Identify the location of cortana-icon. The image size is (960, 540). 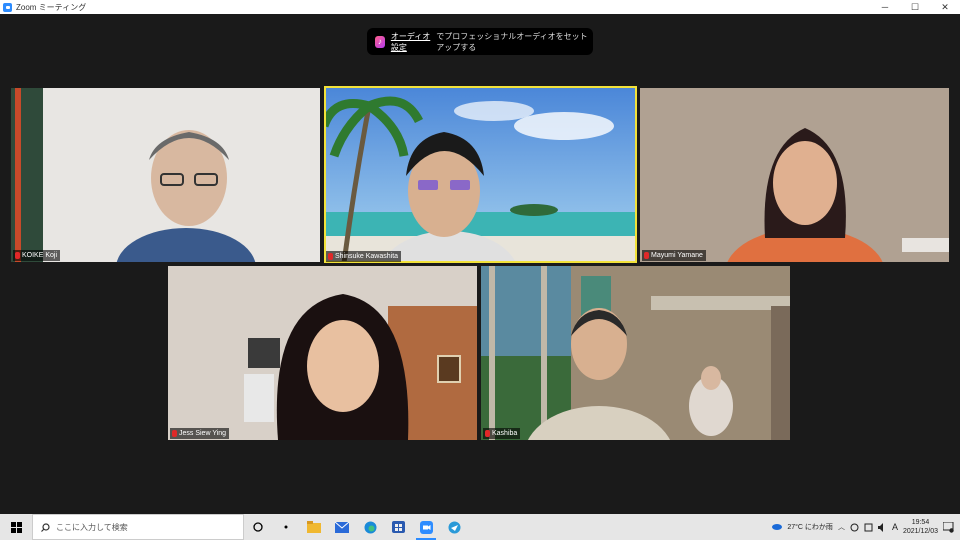
(258, 527).